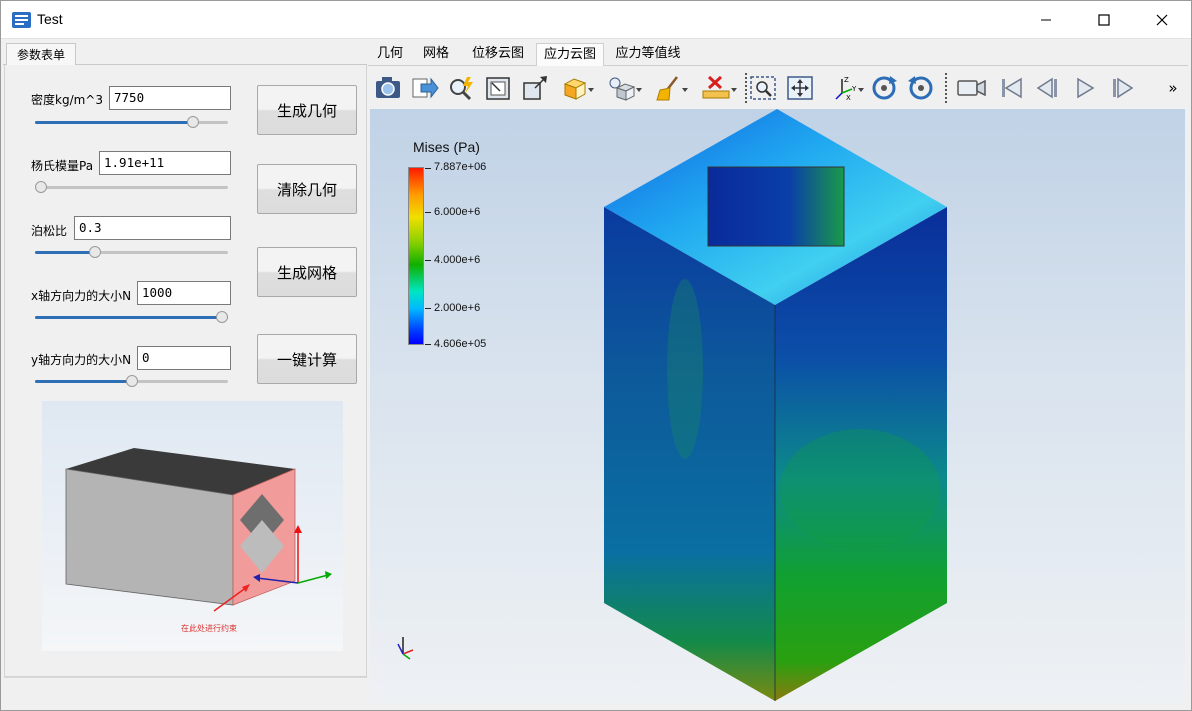 This screenshot has height=711, width=1192. I want to click on tab-stress-isolines: 应力等值线, so click(648, 54).